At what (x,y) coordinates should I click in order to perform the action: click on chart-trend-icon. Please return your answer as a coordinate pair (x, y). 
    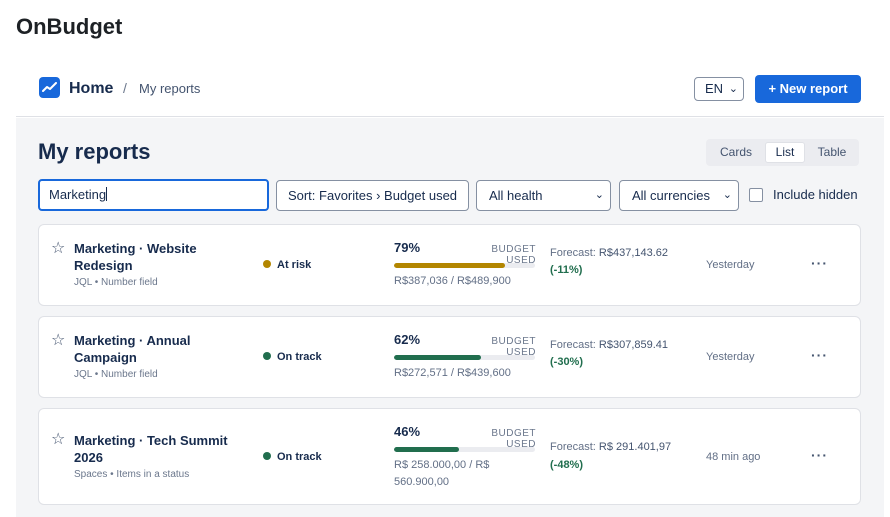
    Looking at the image, I should click on (49, 87).